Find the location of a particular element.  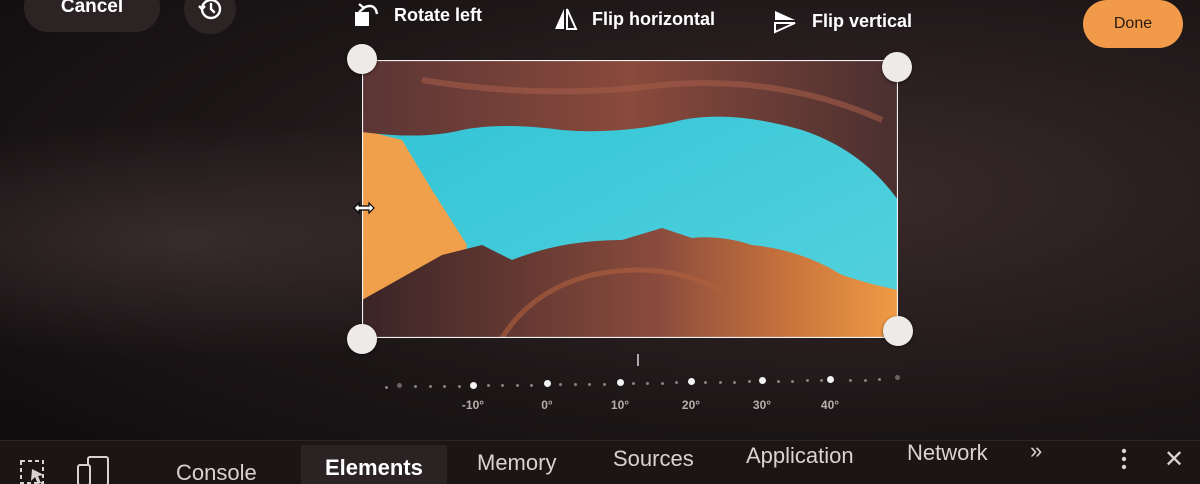

flip-vertical-button: Flip vertical is located at coordinates (841, 21).